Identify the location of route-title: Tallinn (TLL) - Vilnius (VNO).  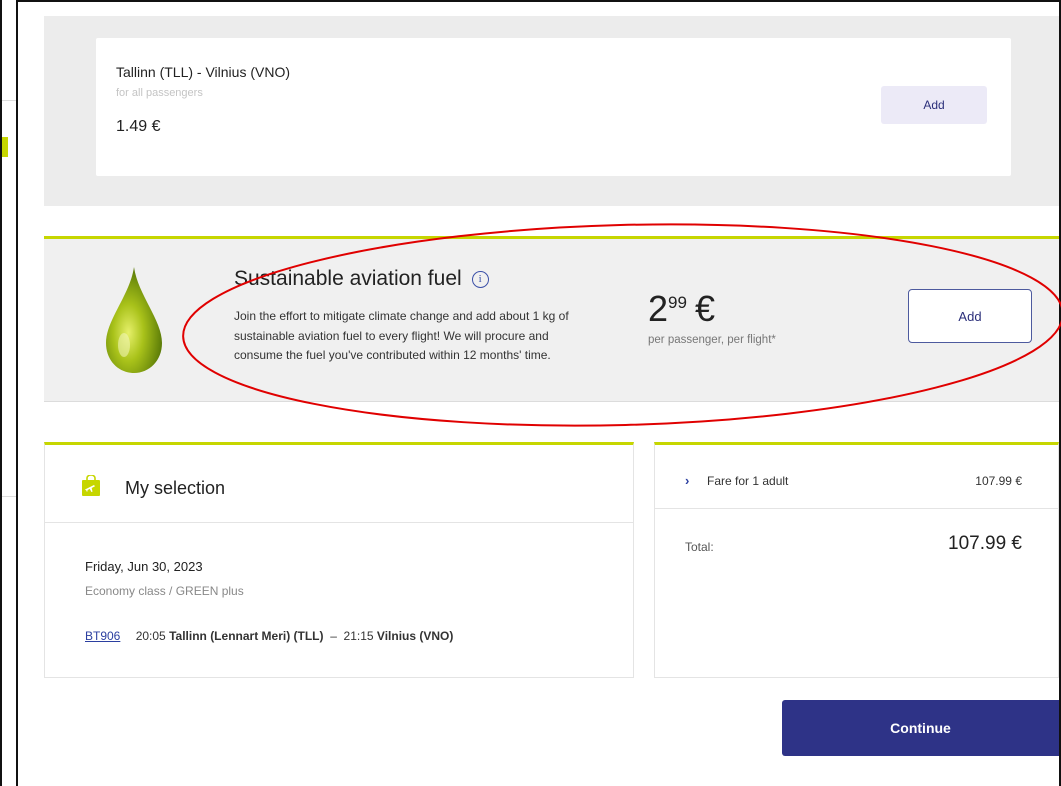
(203, 72).